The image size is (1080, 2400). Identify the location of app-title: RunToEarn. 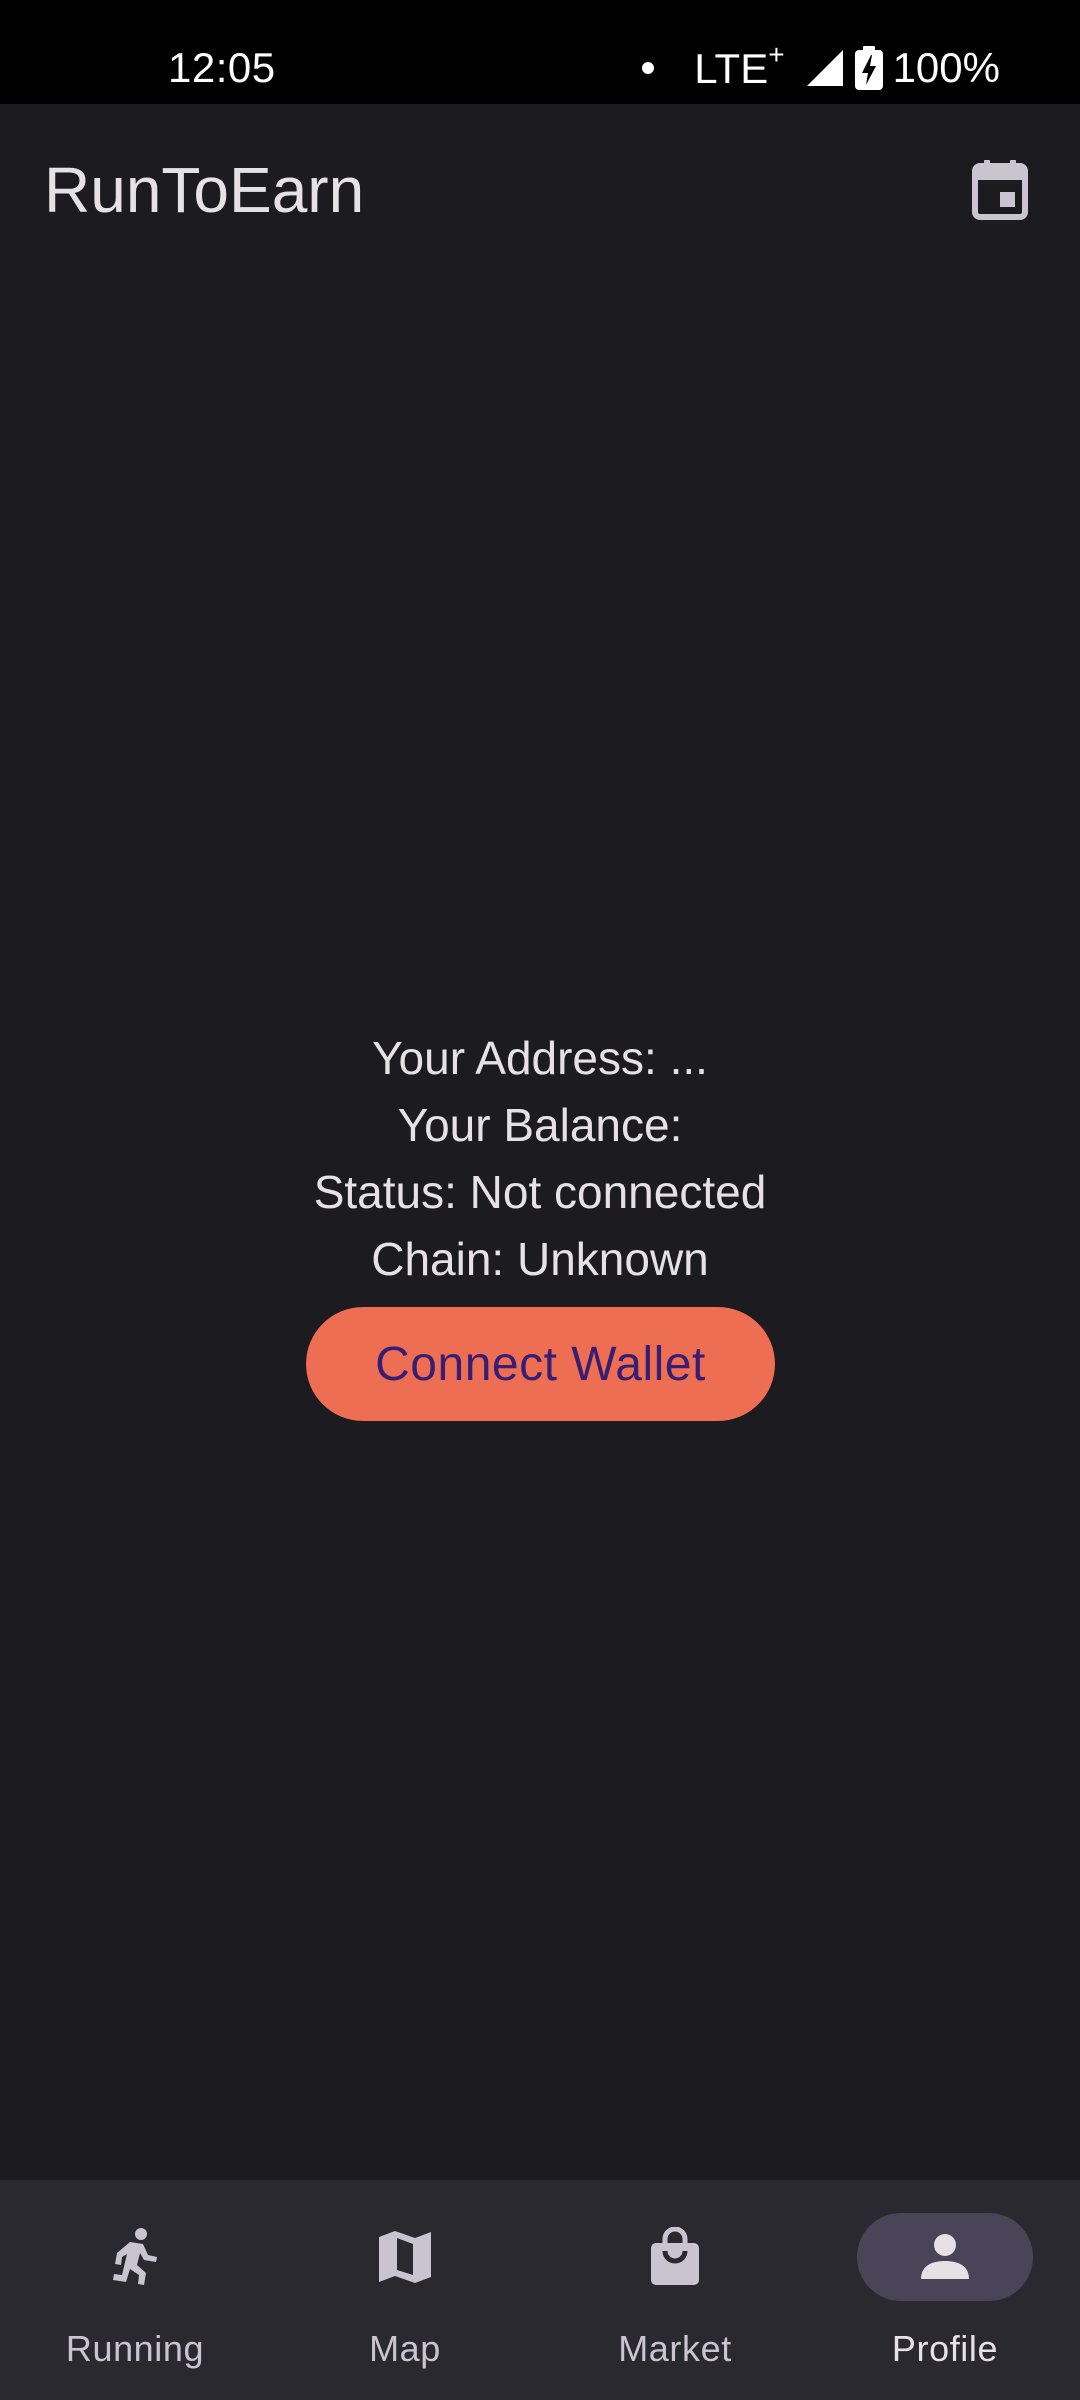
(204, 190).